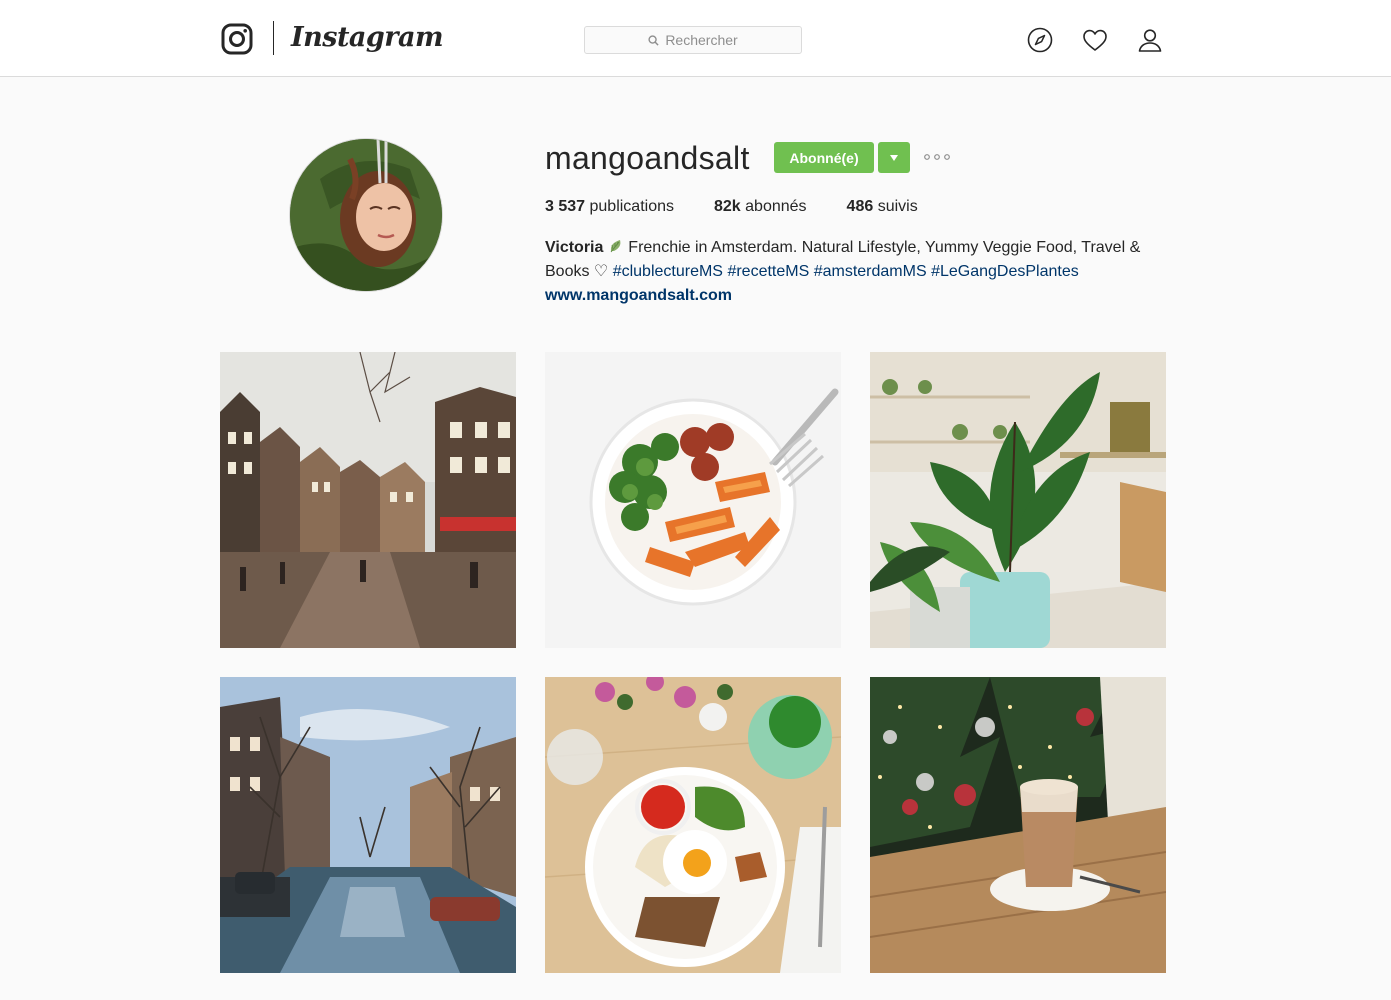 The width and height of the screenshot is (1391, 1000). What do you see at coordinates (773, 206) in the screenshot?
I see `followers-label: abonnés` at bounding box center [773, 206].